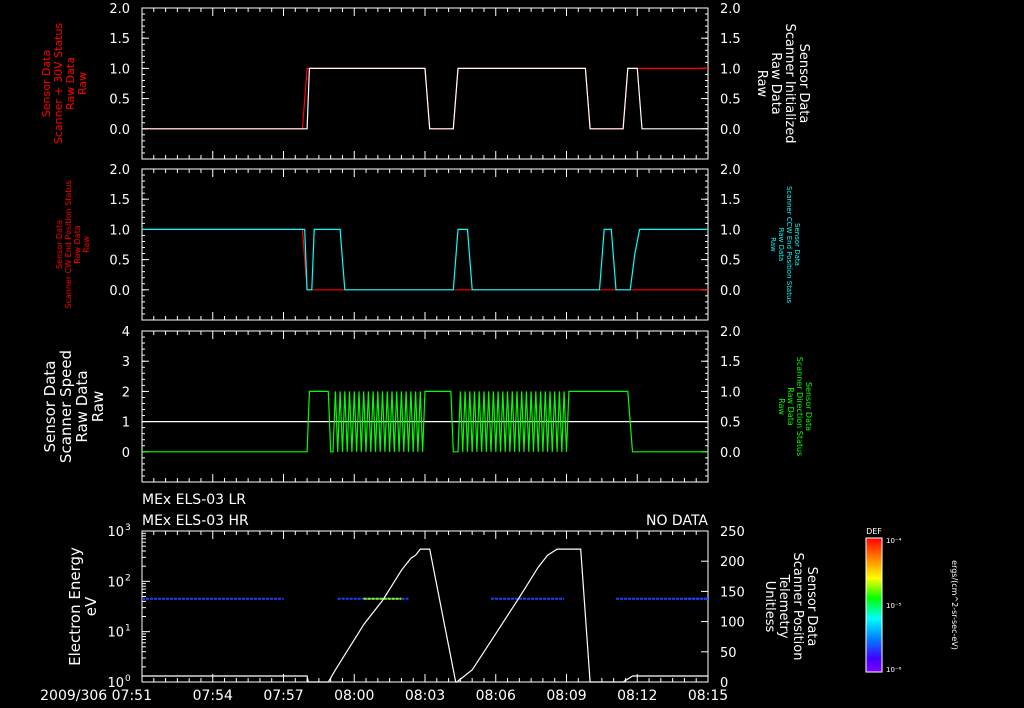  What do you see at coordinates (769, 607) in the screenshot?
I see `right-axis-label-line: Unitless` at bounding box center [769, 607].